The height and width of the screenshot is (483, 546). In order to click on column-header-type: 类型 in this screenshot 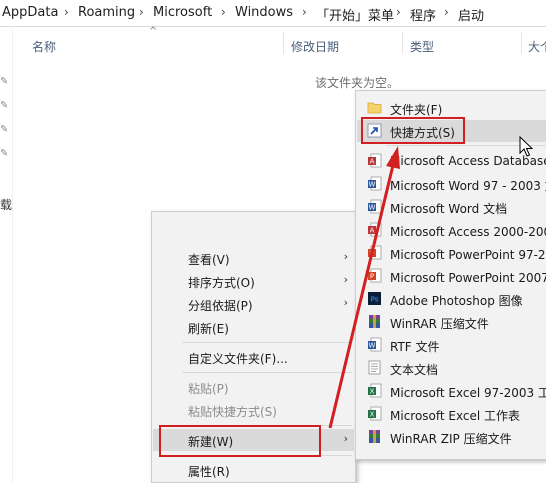, I will do `click(422, 46)`.